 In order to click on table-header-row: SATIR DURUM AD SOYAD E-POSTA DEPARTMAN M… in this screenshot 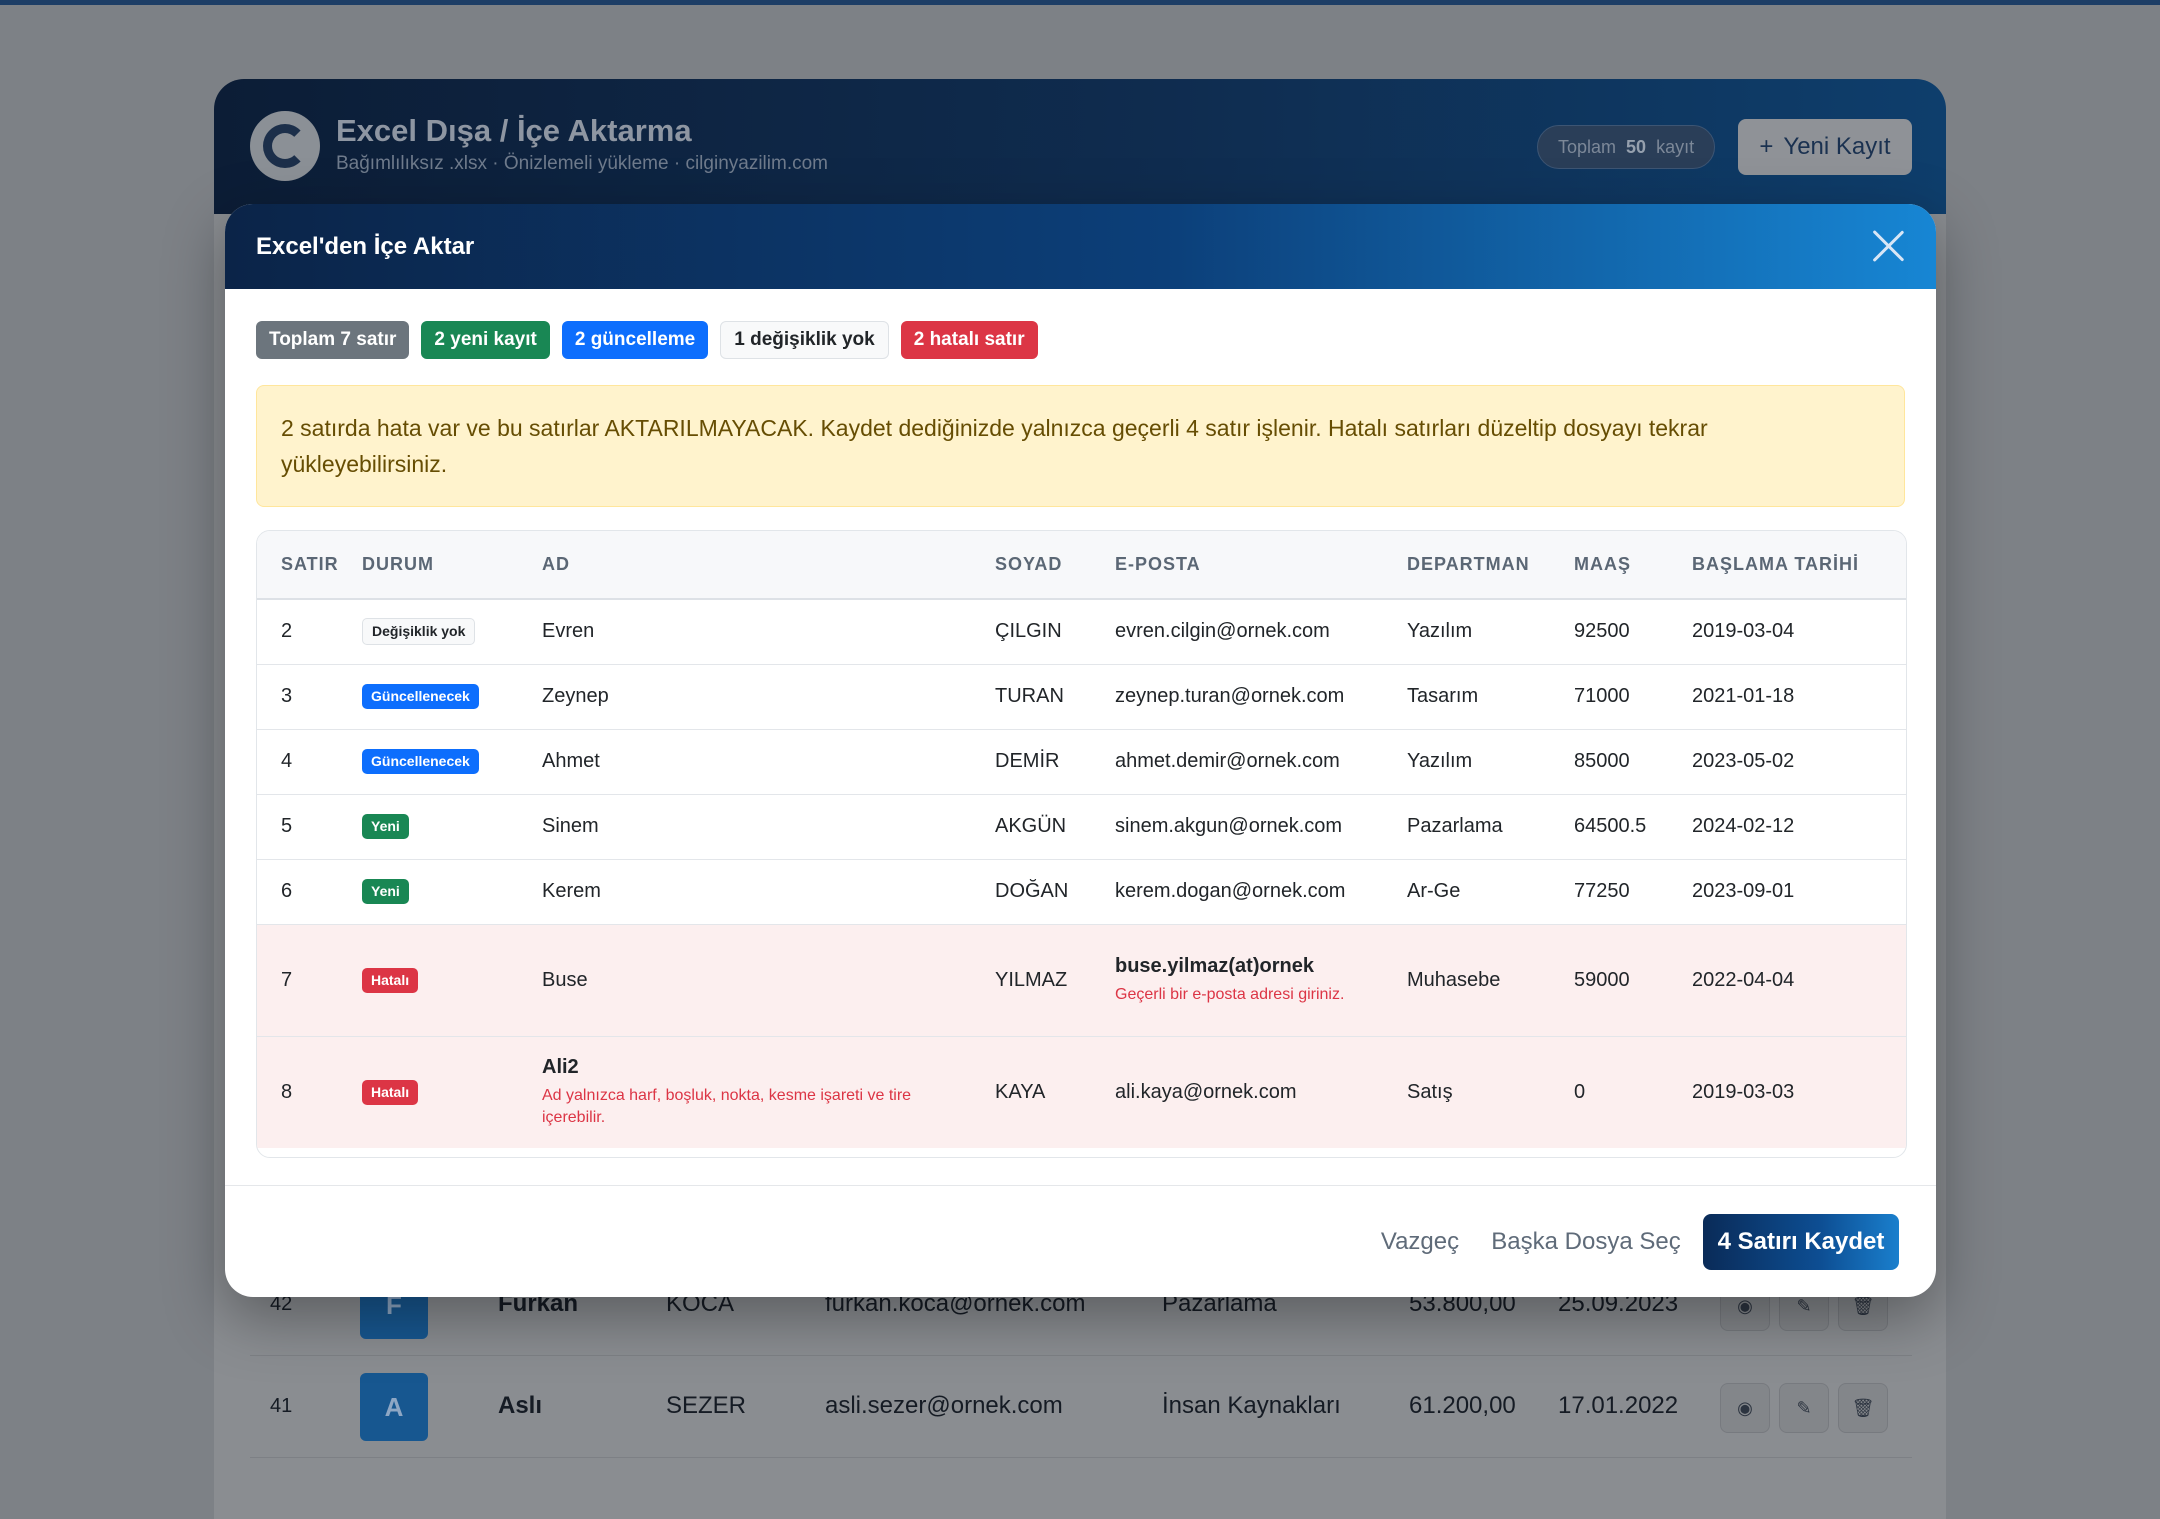, I will do `click(1081, 565)`.